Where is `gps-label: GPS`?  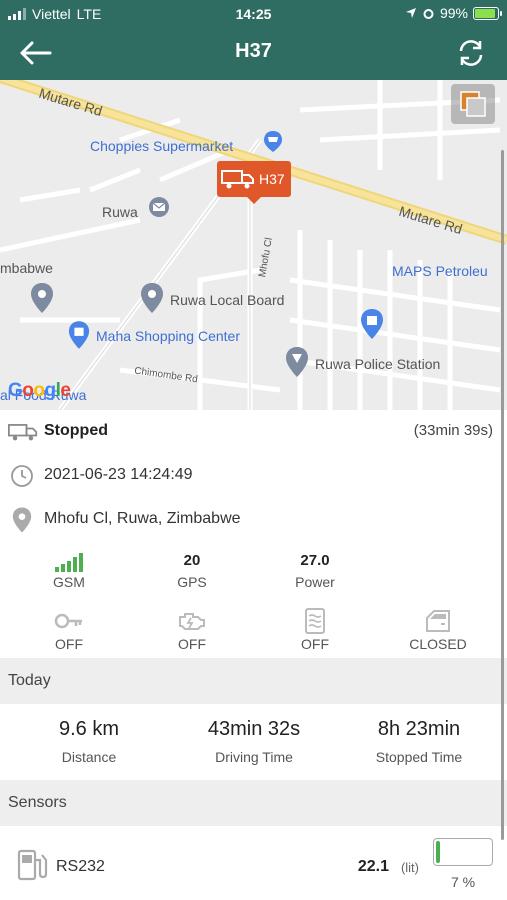 gps-label: GPS is located at coordinates (192, 582).